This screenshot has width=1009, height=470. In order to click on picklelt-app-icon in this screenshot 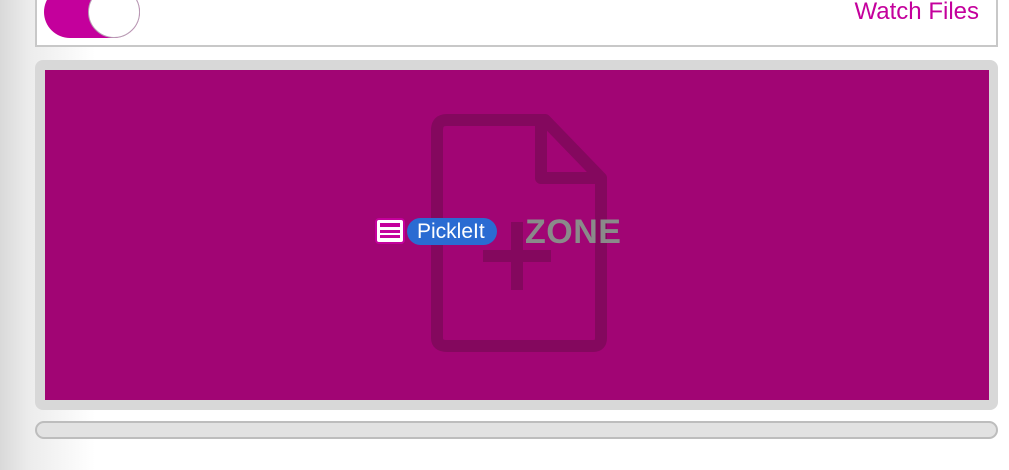, I will do `click(390, 231)`.